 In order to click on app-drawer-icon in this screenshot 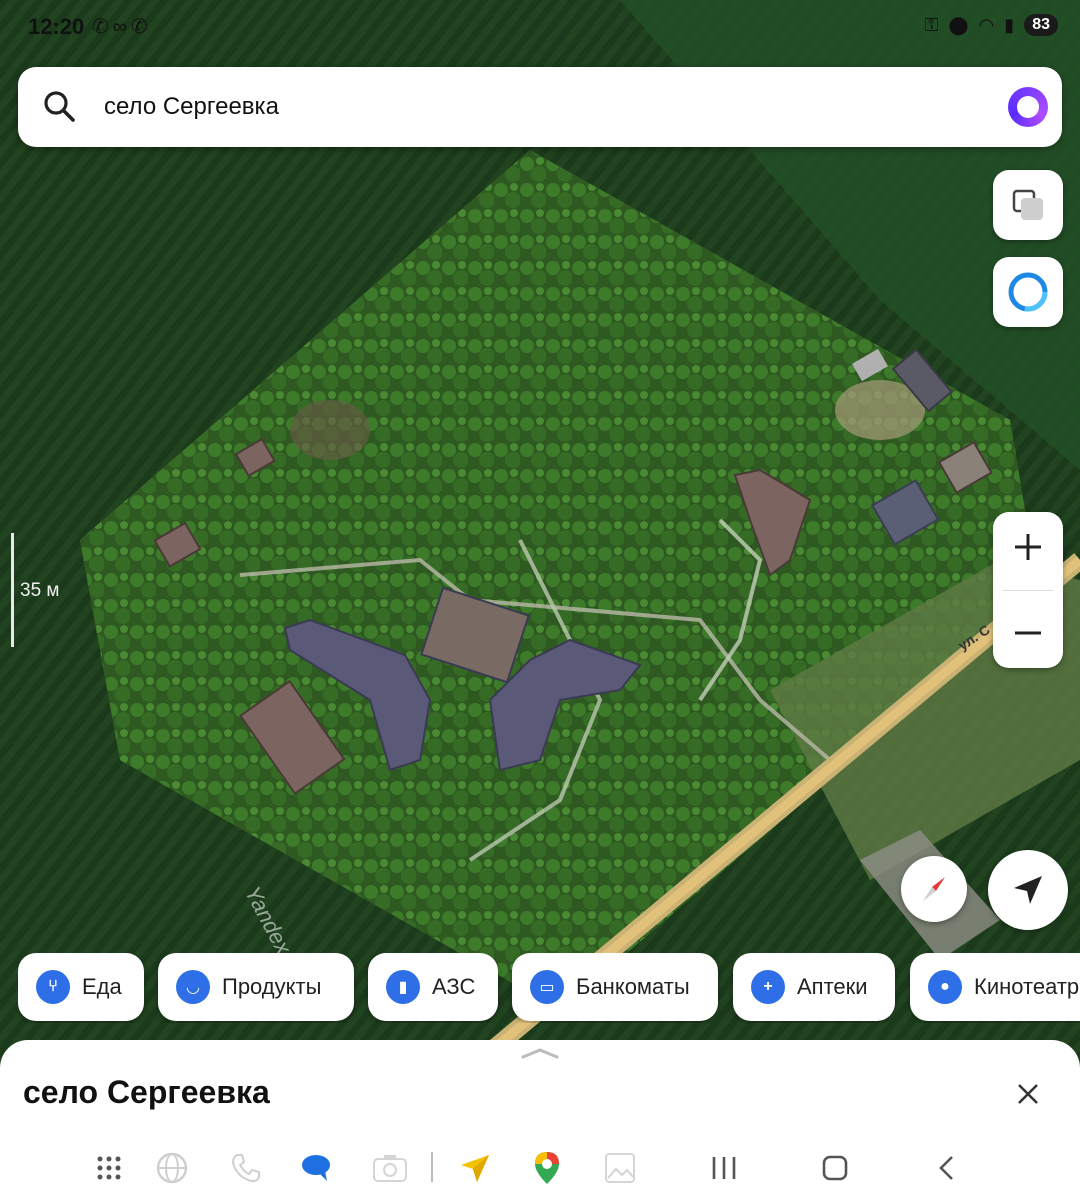, I will do `click(109, 1168)`.